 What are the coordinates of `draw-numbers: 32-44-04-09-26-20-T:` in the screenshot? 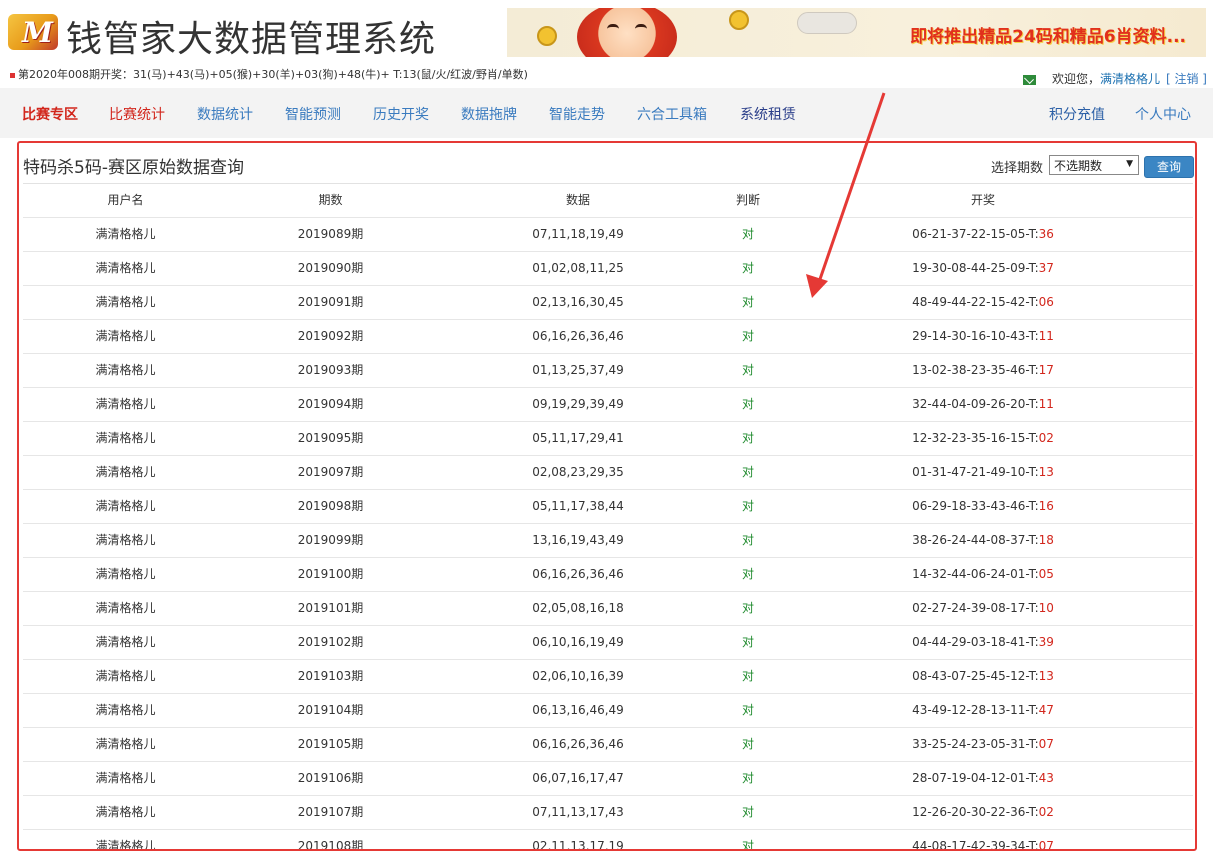 It's located at (975, 404).